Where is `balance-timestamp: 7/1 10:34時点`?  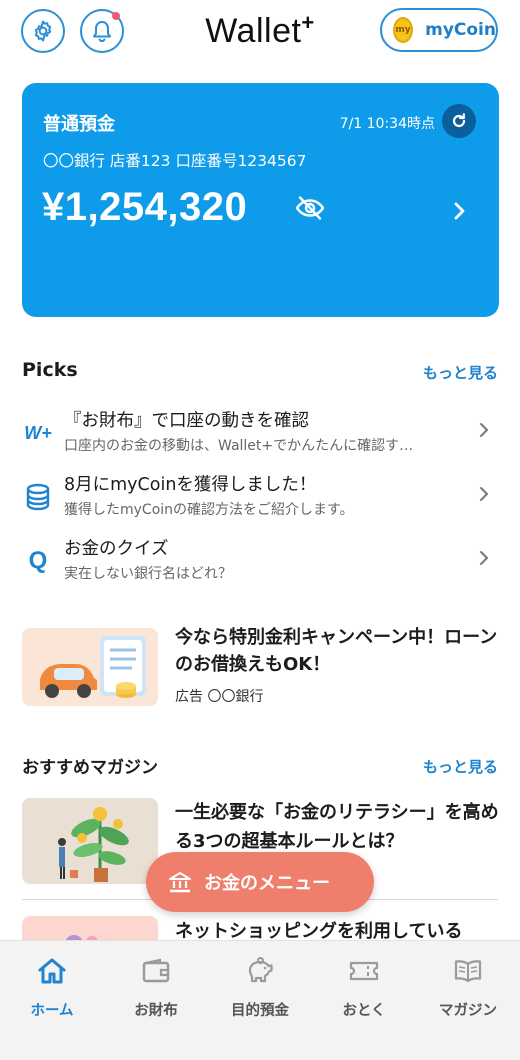 balance-timestamp: 7/1 10:34時点 is located at coordinates (387, 124).